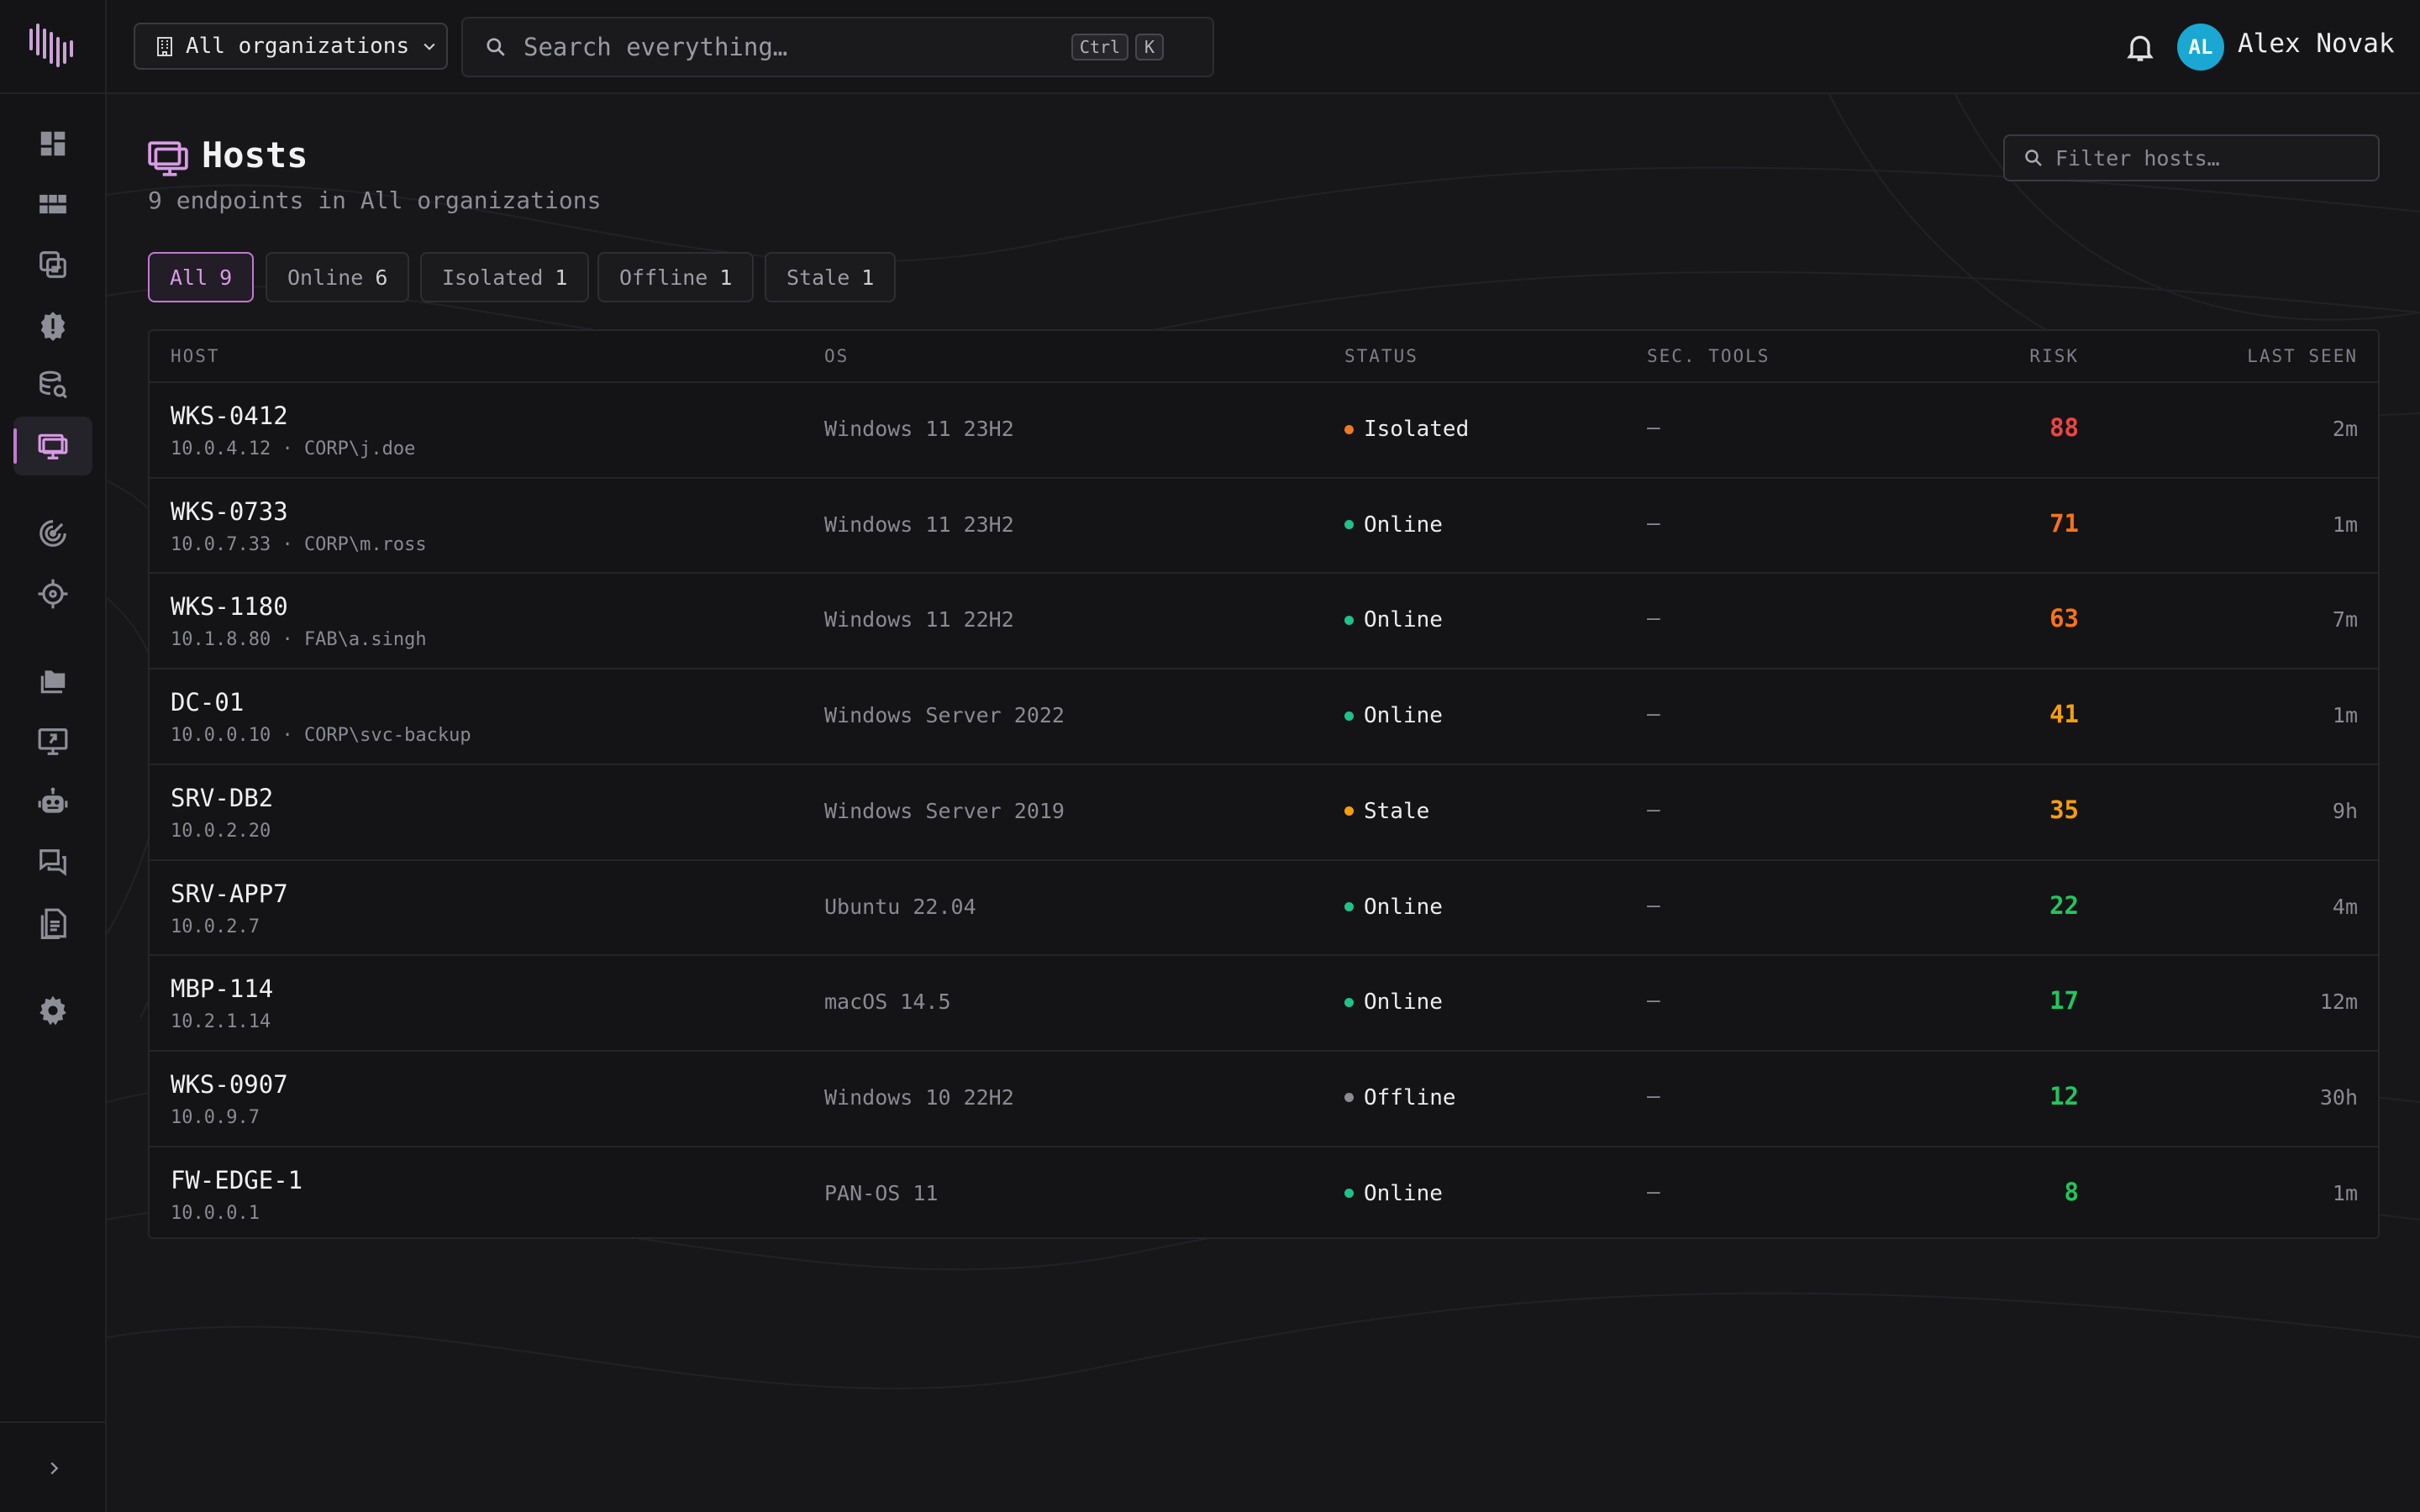  What do you see at coordinates (887, 1002) in the screenshot?
I see `host-os: macOS 14.5` at bounding box center [887, 1002].